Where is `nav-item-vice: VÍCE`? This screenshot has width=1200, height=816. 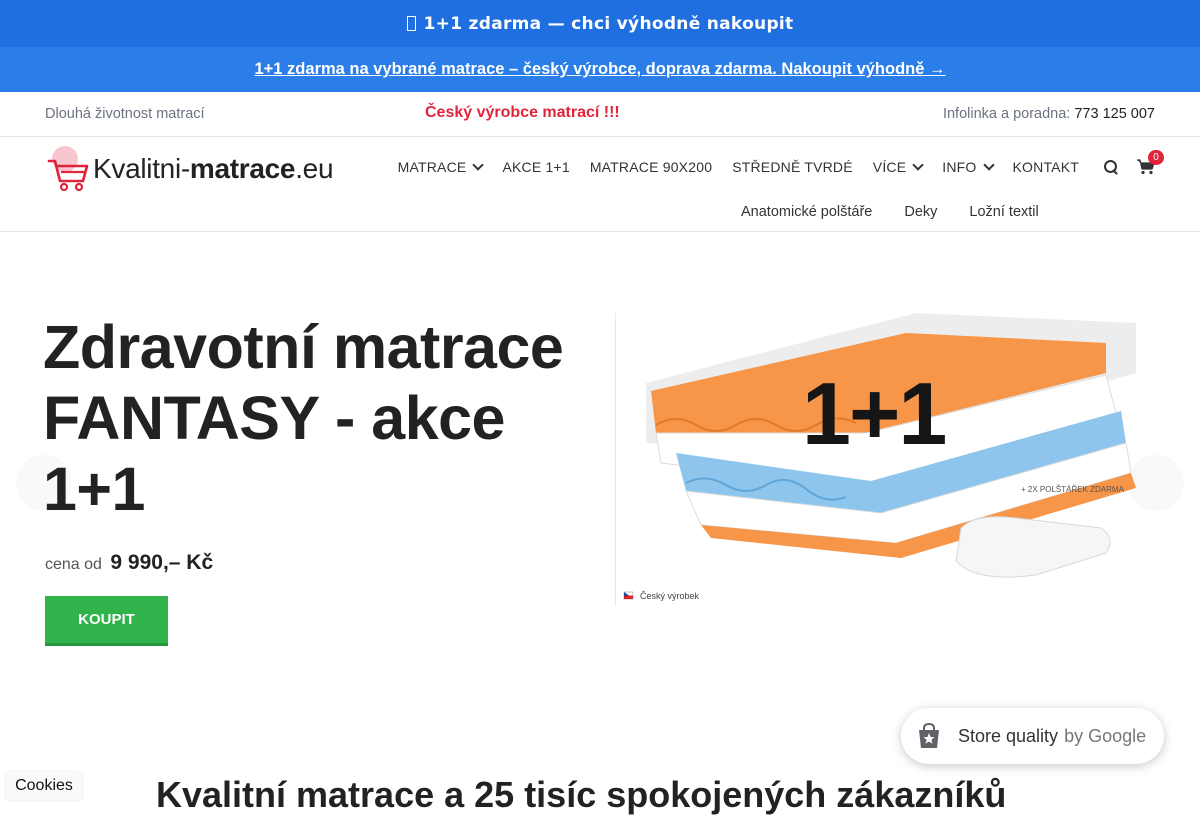
nav-item-vice: VÍCE is located at coordinates (898, 167).